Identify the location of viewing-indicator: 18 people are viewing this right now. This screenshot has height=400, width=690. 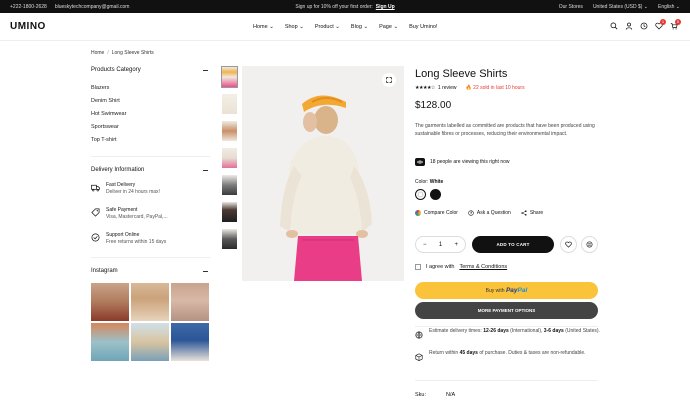
(462, 162).